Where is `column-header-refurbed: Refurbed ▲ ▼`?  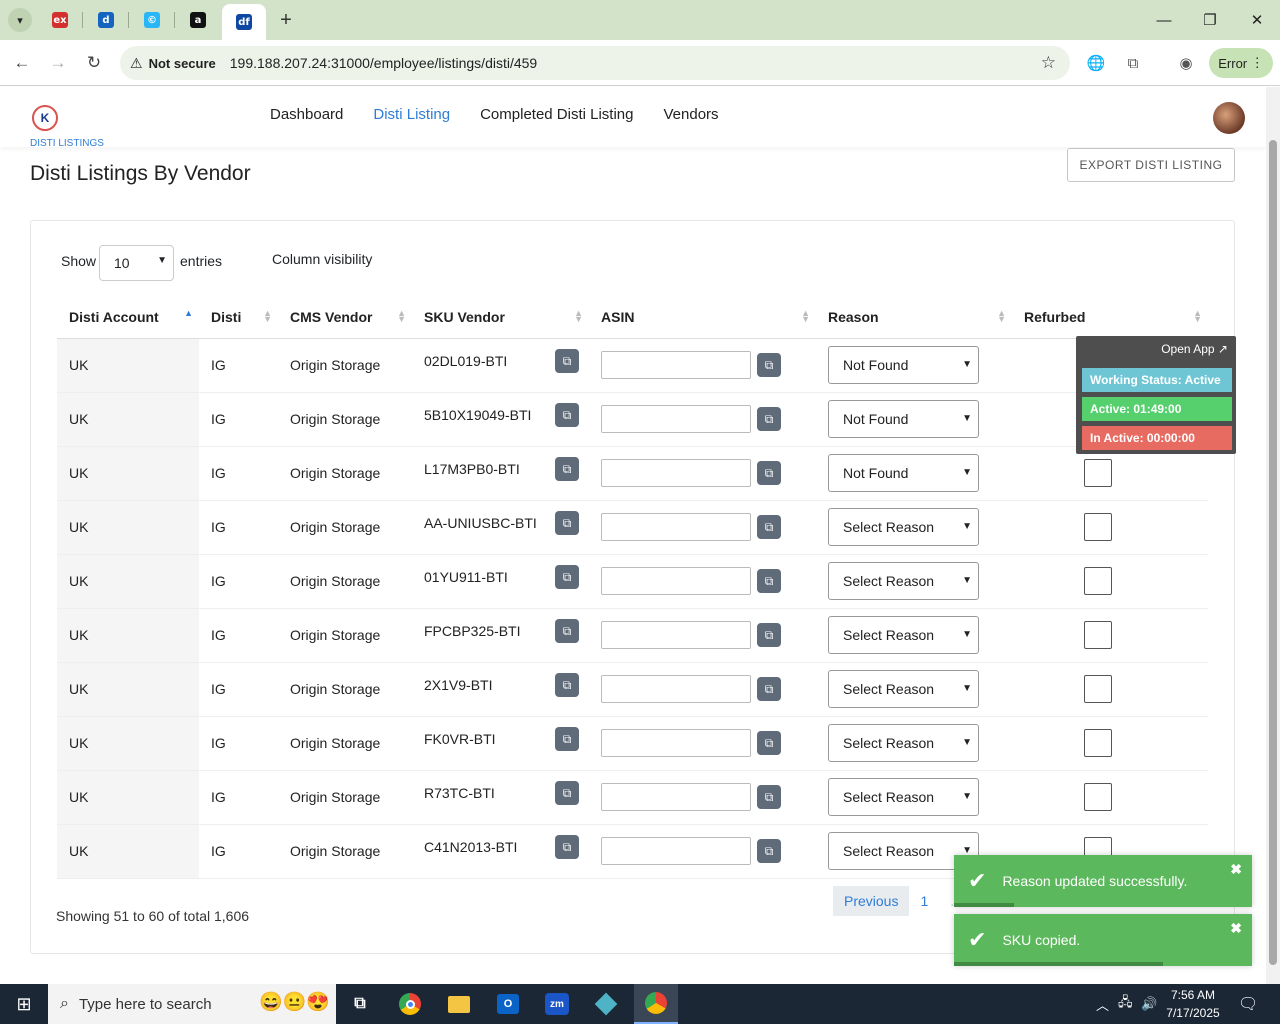 column-header-refurbed: Refurbed ▲ ▼ is located at coordinates (1110, 317).